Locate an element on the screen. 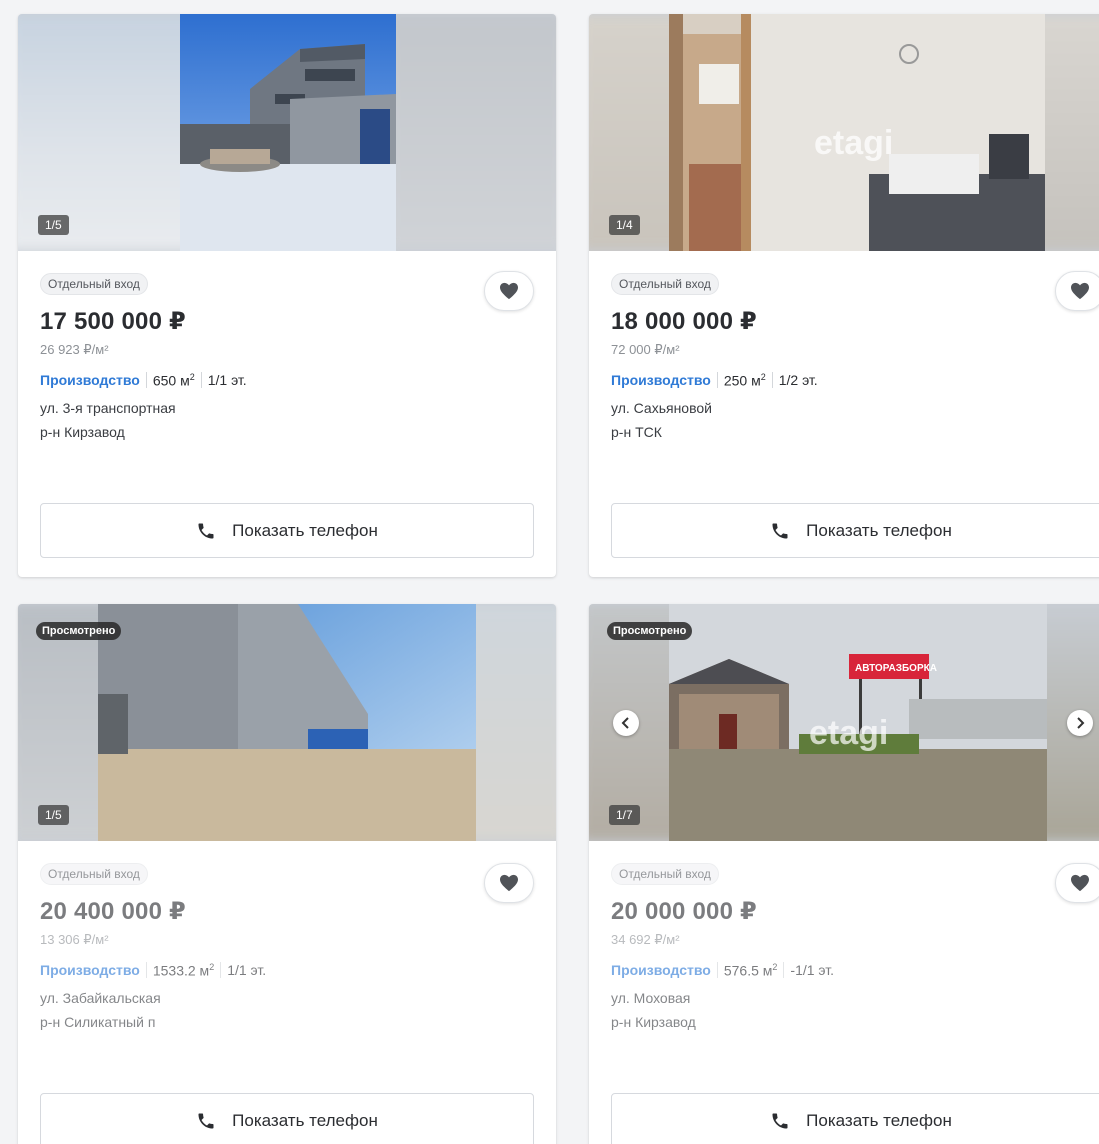  area-value: 1533.2 м2 is located at coordinates (183, 970).